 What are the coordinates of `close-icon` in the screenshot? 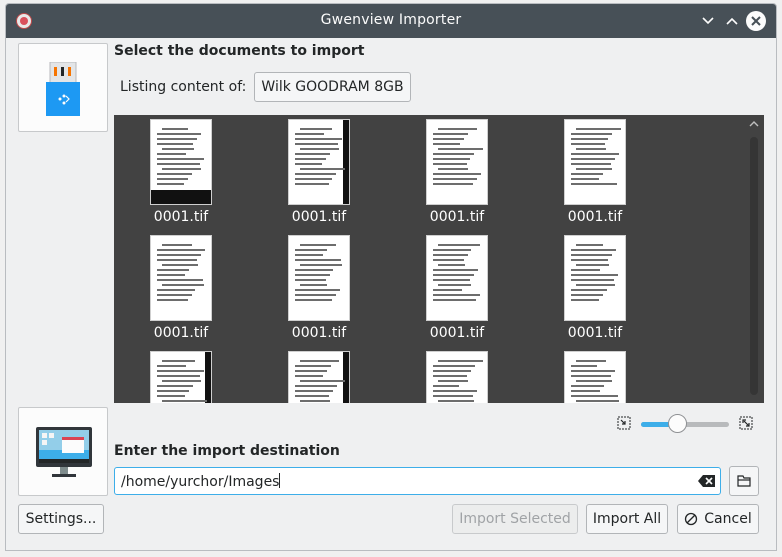 It's located at (756, 21).